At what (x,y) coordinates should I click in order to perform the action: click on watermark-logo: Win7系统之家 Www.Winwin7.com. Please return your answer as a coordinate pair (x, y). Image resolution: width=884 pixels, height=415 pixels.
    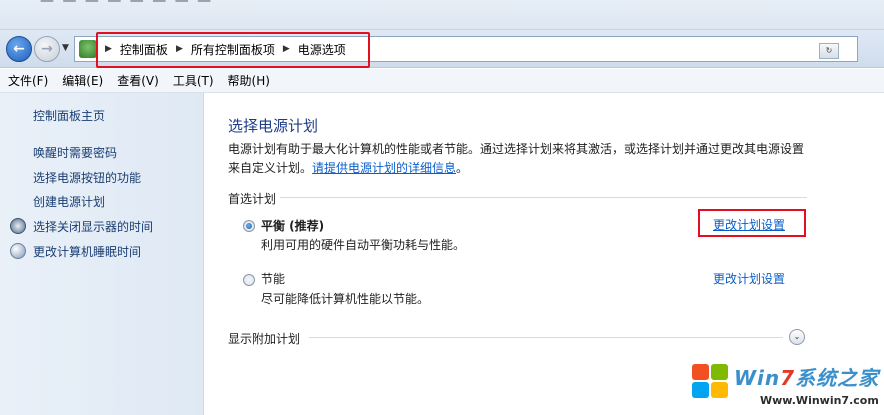
    Looking at the image, I should click on (787, 387).